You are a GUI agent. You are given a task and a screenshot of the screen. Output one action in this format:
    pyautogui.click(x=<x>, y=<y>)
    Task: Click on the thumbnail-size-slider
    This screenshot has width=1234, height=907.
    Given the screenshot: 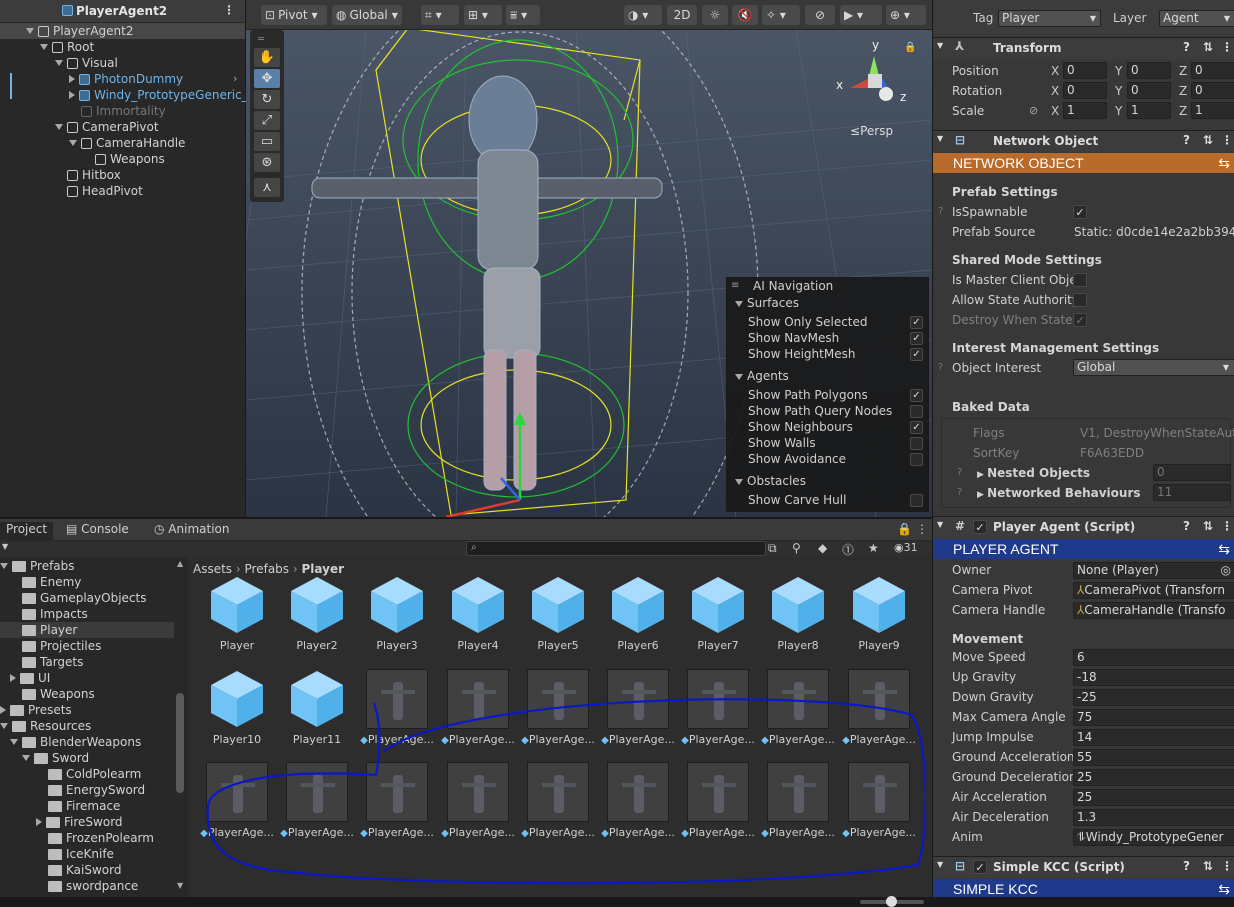 What is the action you would take?
    pyautogui.click(x=892, y=901)
    